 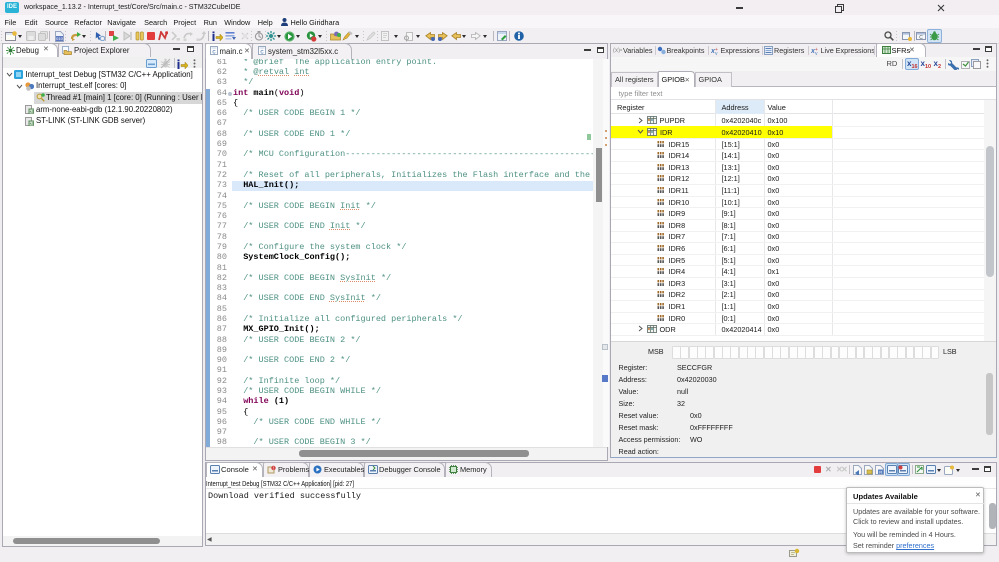 I want to click on svg-text: R, so click(x=880, y=471).